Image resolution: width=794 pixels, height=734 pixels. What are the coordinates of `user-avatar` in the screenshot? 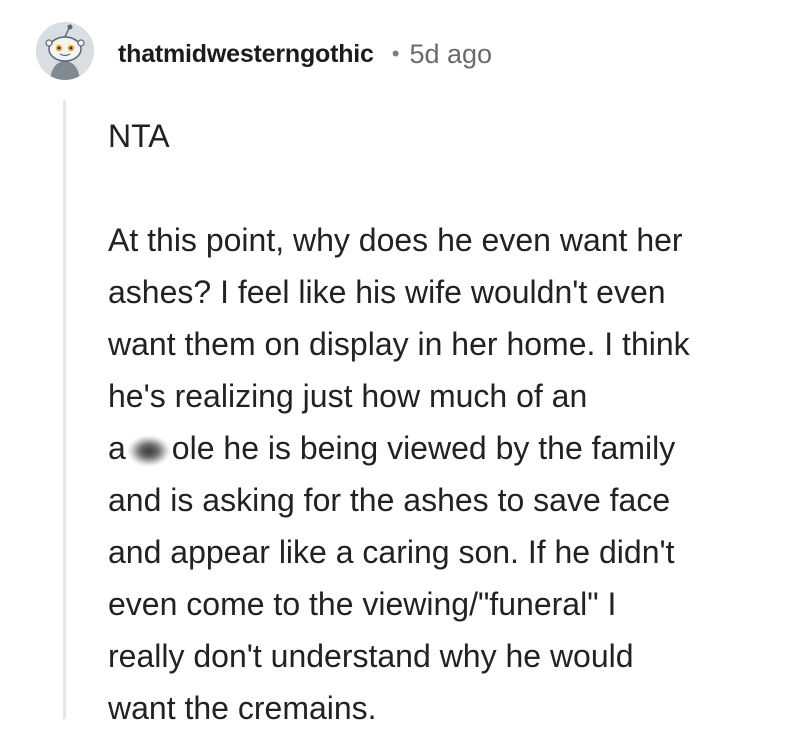 It's located at (65, 51).